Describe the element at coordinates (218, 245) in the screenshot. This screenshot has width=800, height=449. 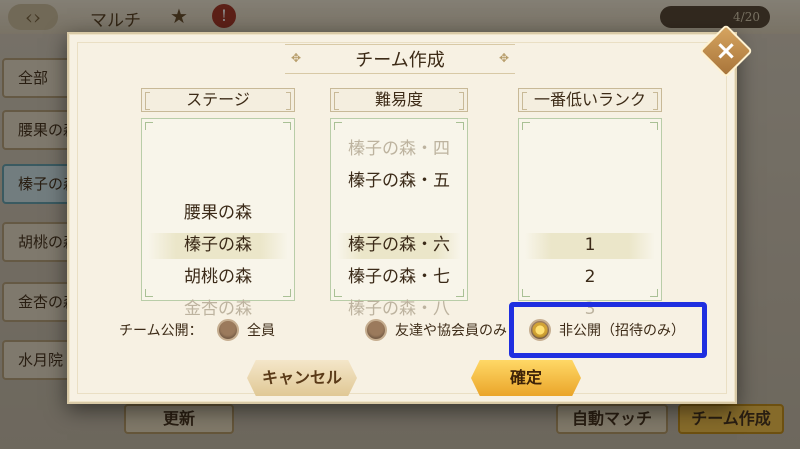
I see `stage-option-selected: 榛子の森` at that location.